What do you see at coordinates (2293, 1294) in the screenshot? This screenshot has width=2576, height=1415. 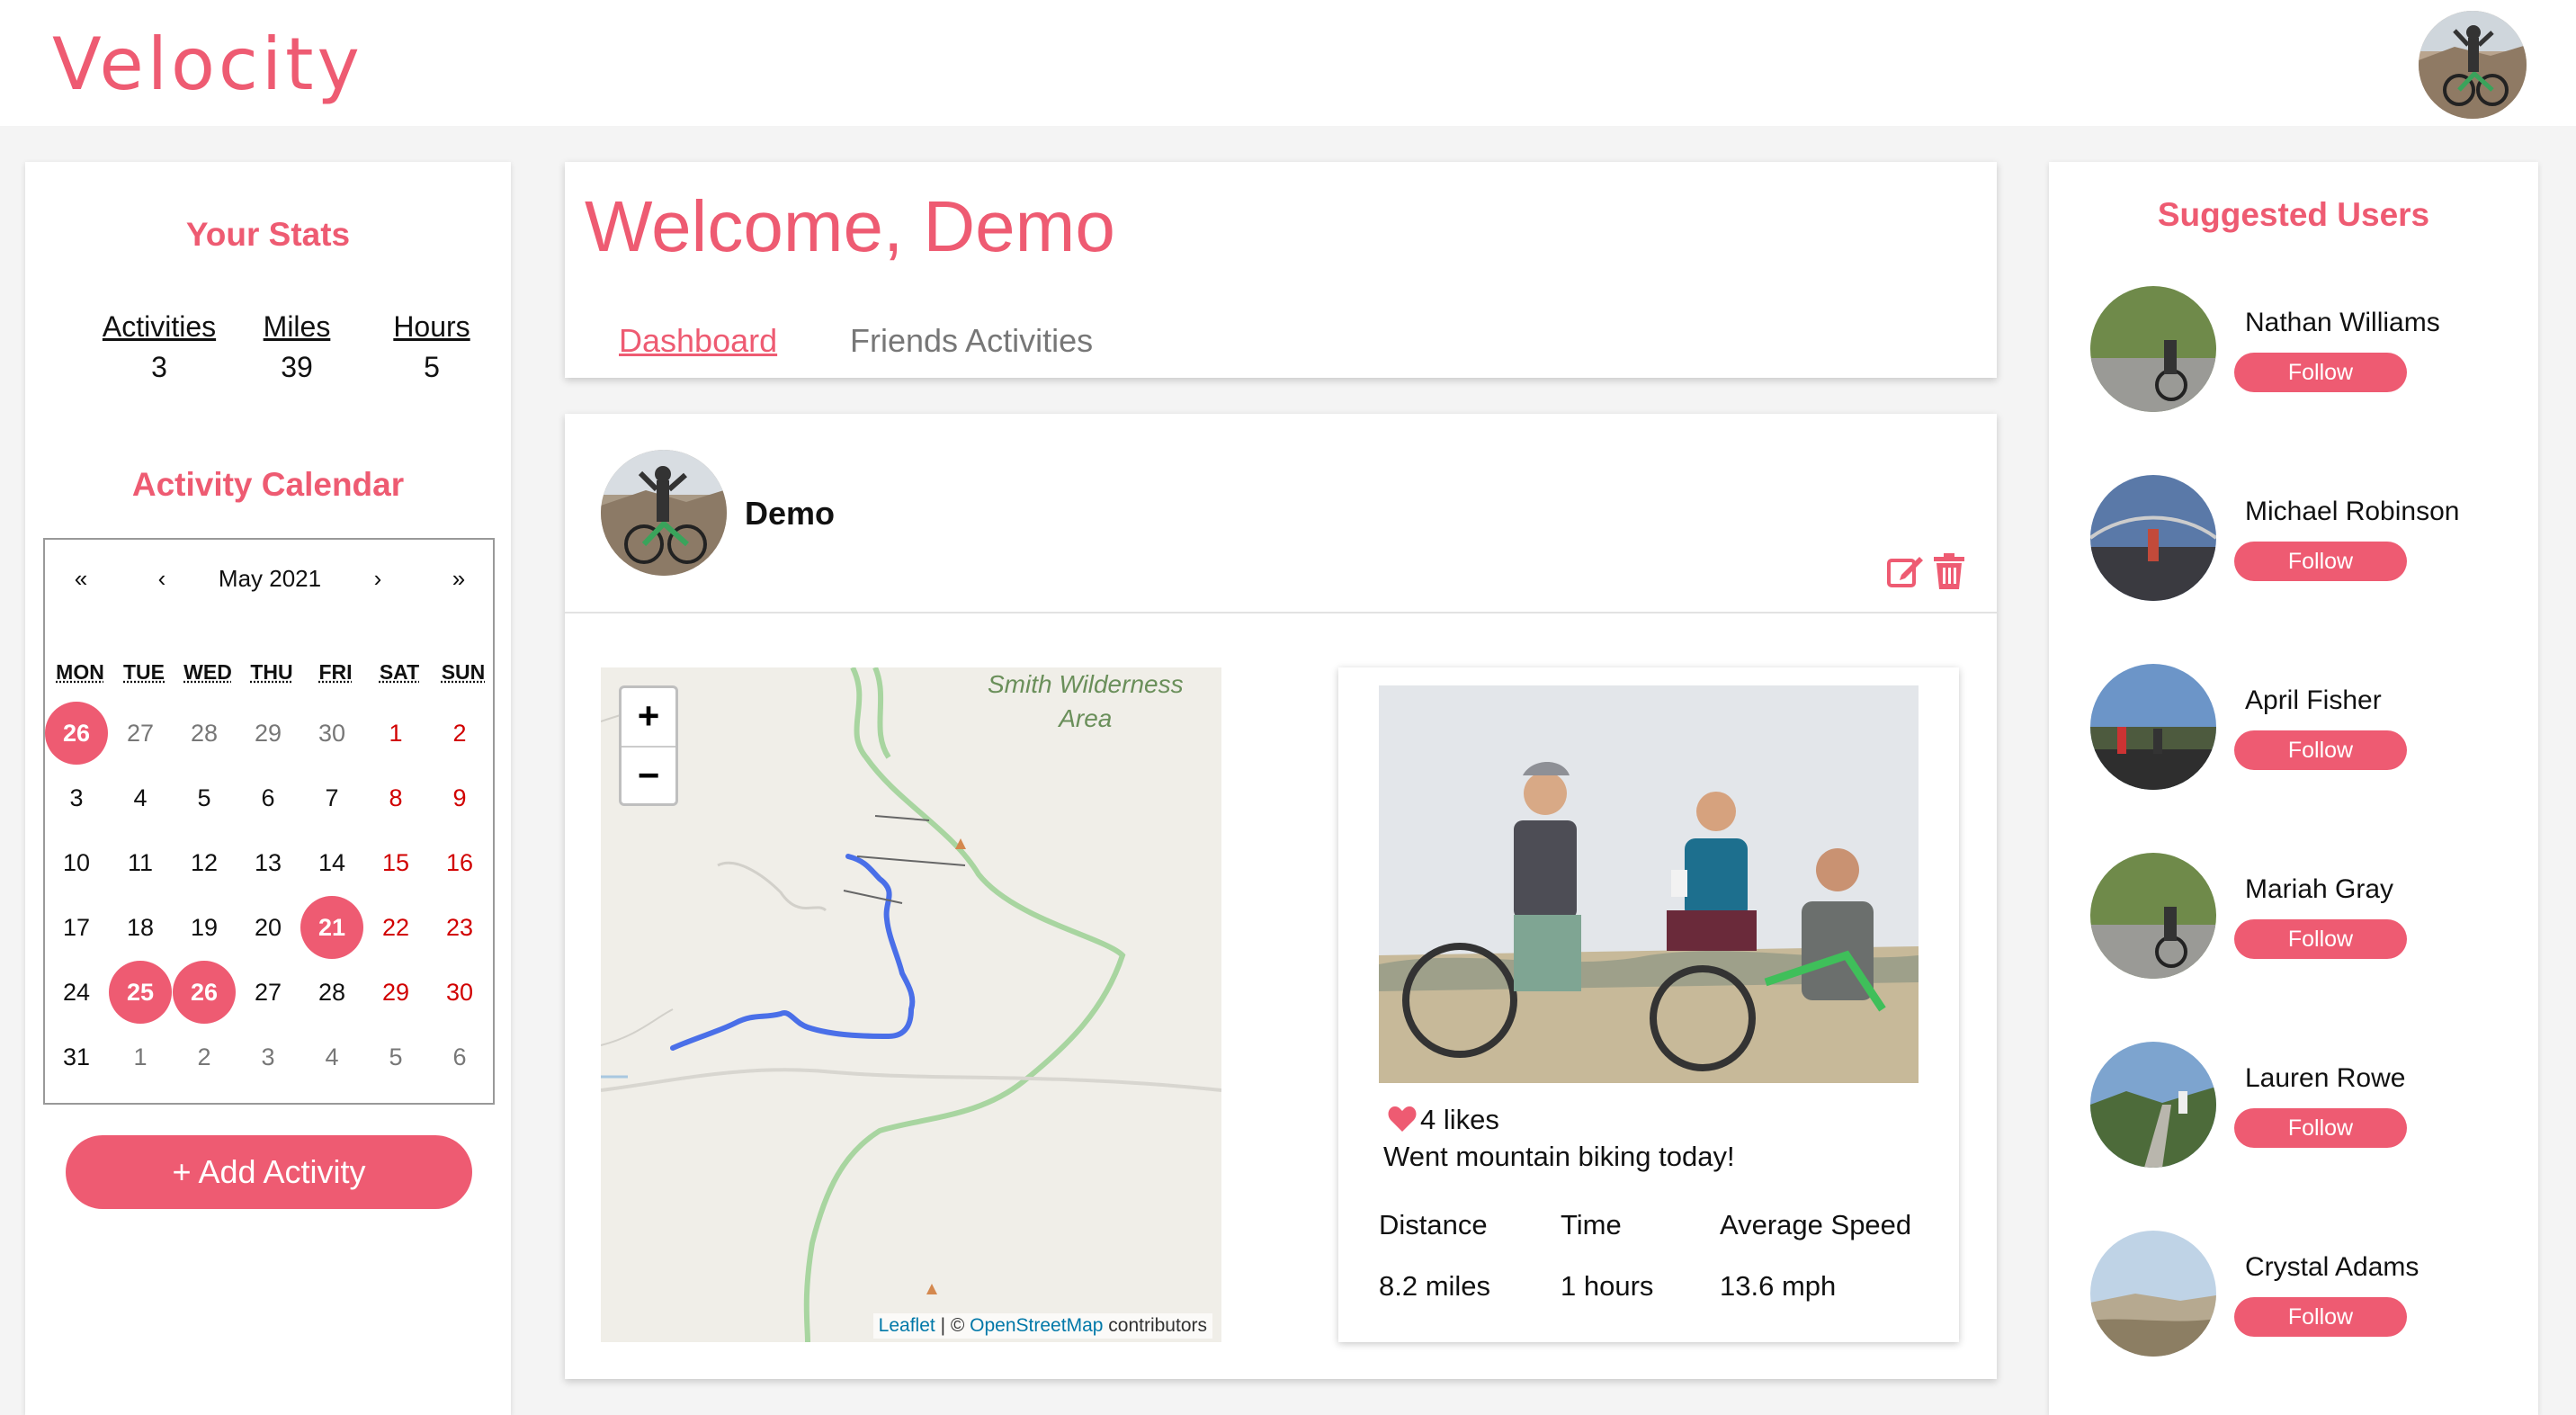 I see `suggested-user: Crystal Adams Follow` at bounding box center [2293, 1294].